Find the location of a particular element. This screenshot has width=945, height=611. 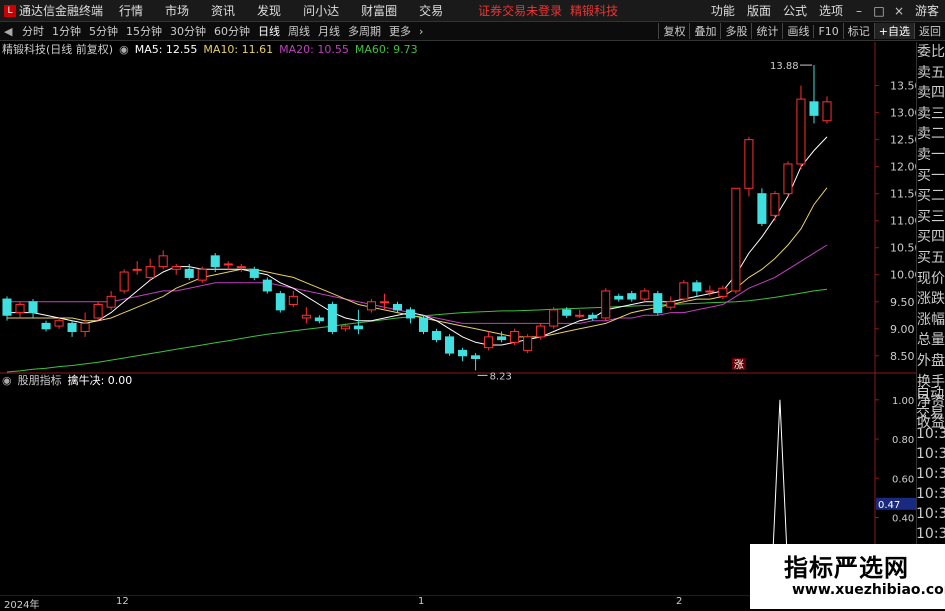

time-label-2: 2 is located at coordinates (679, 601).